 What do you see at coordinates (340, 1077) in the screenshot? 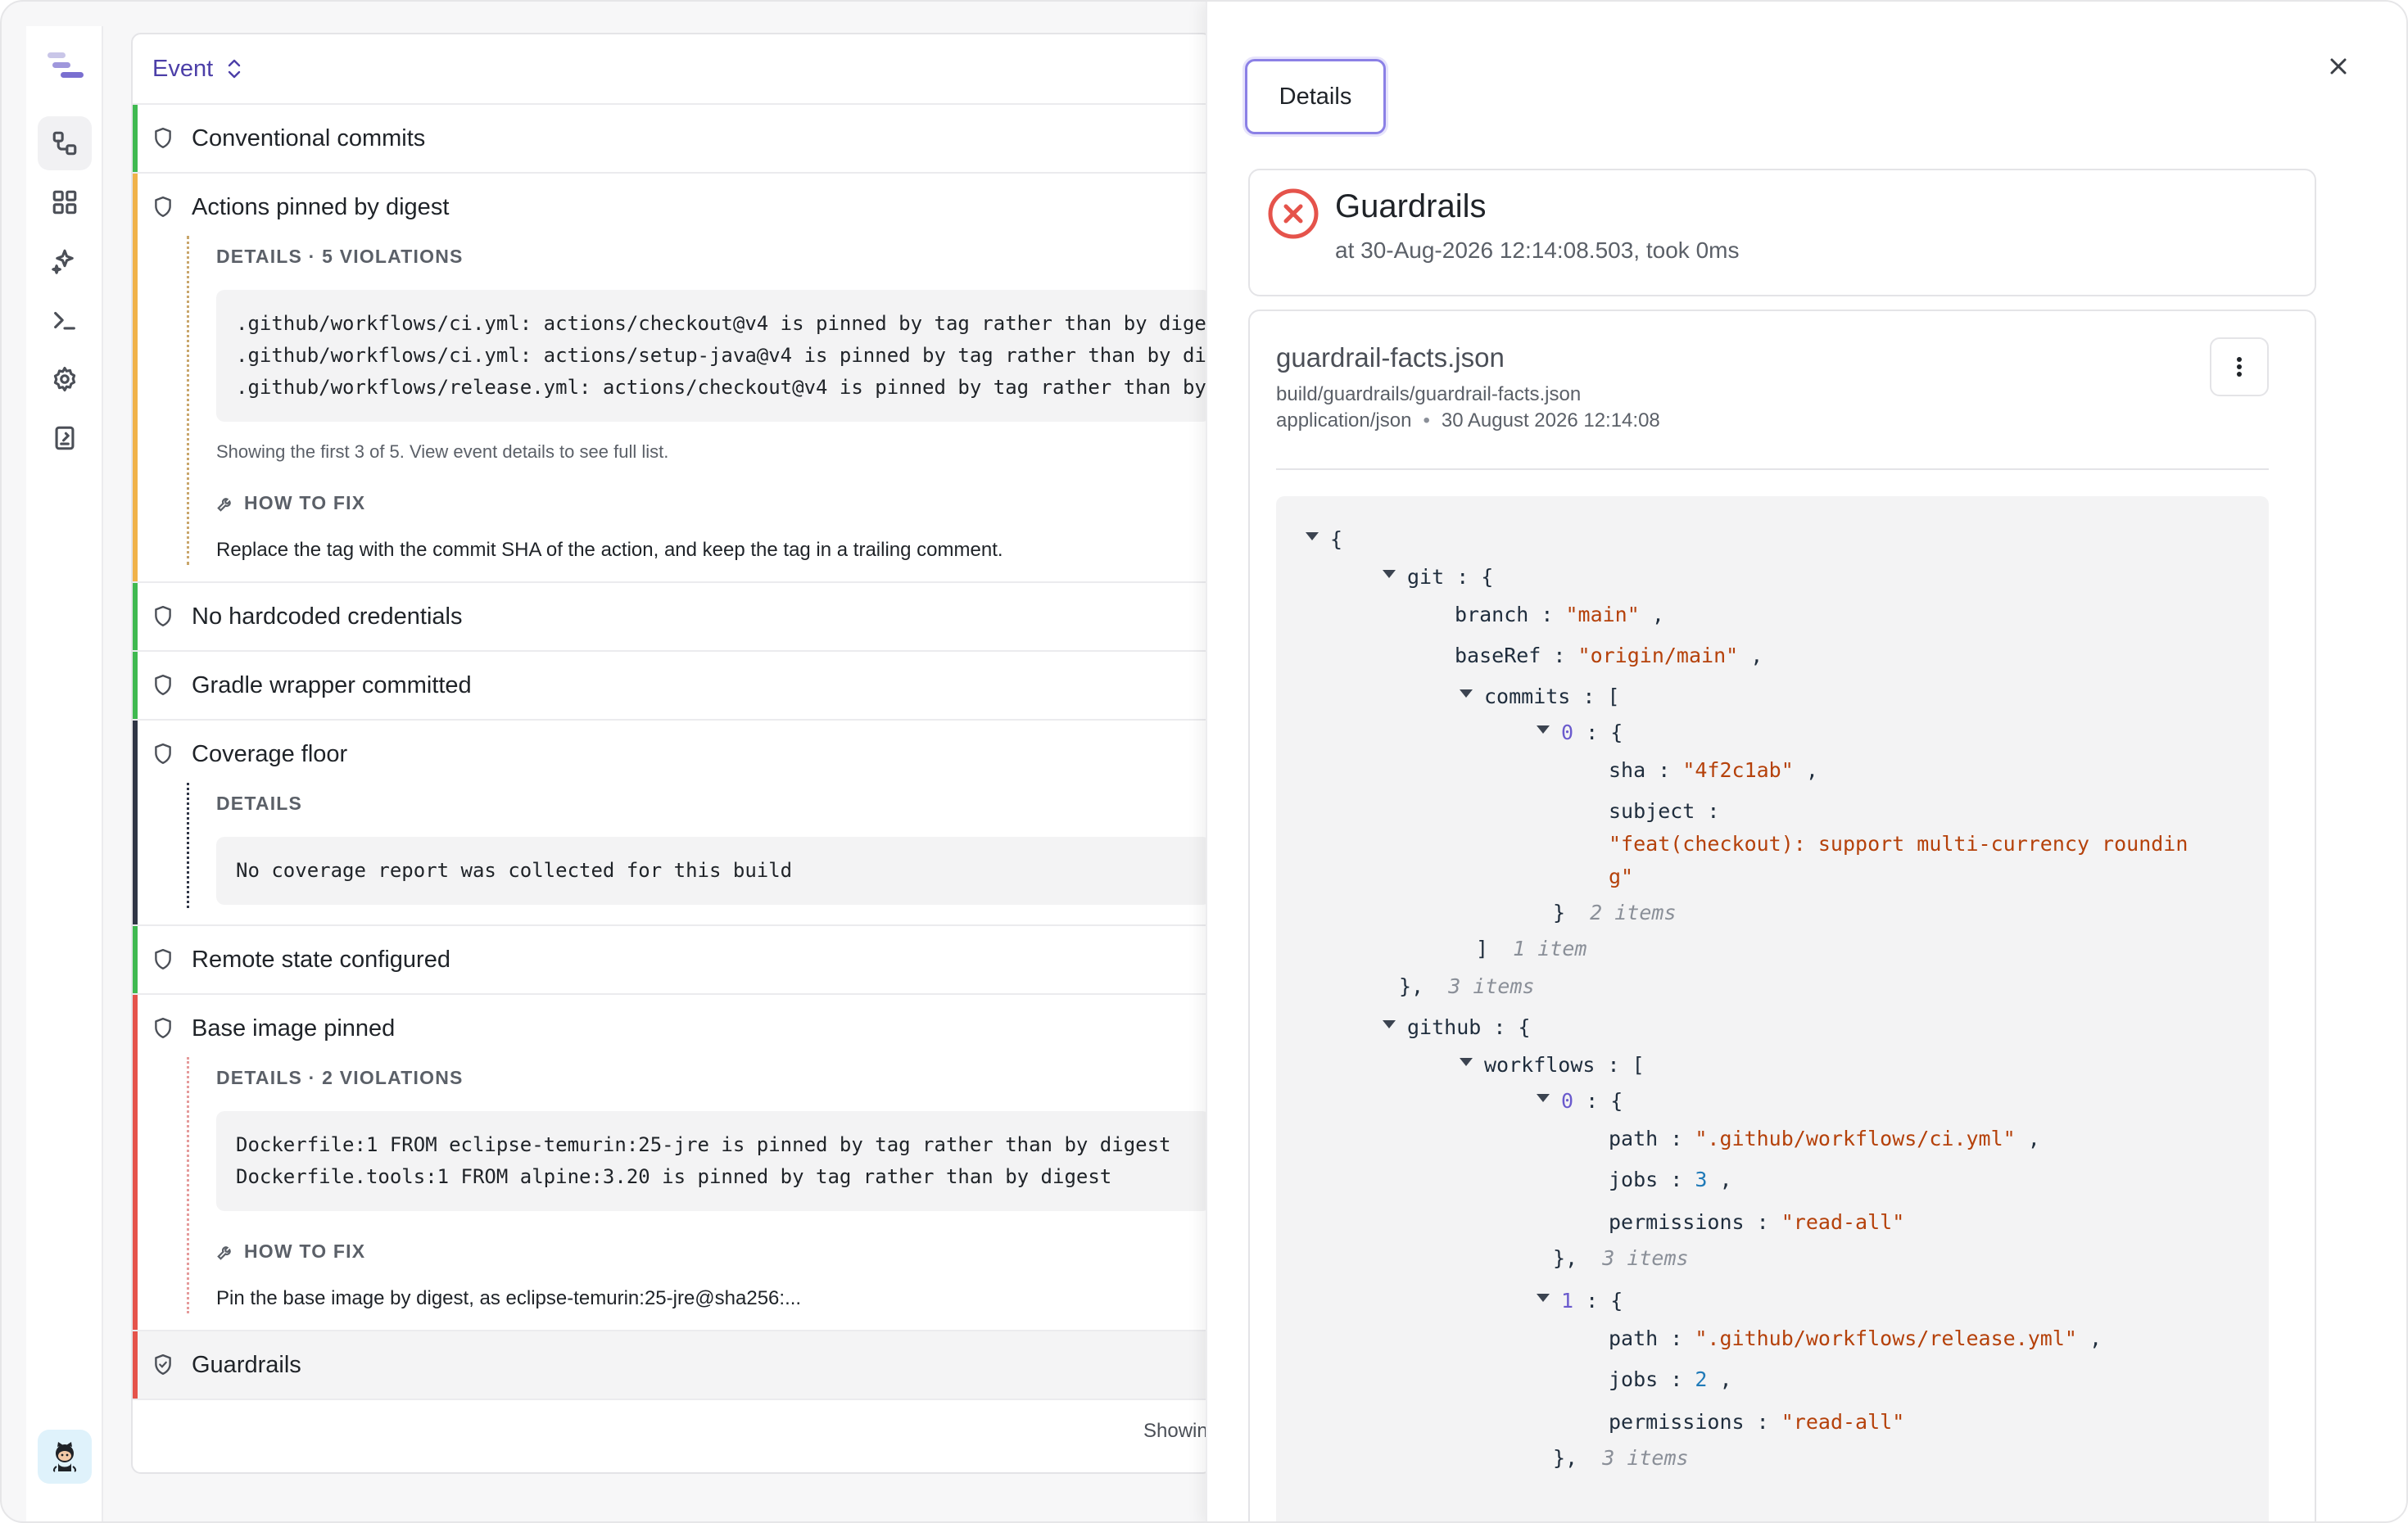
I see `details-label: DETAILS · 2 VIOLATIONS` at bounding box center [340, 1077].